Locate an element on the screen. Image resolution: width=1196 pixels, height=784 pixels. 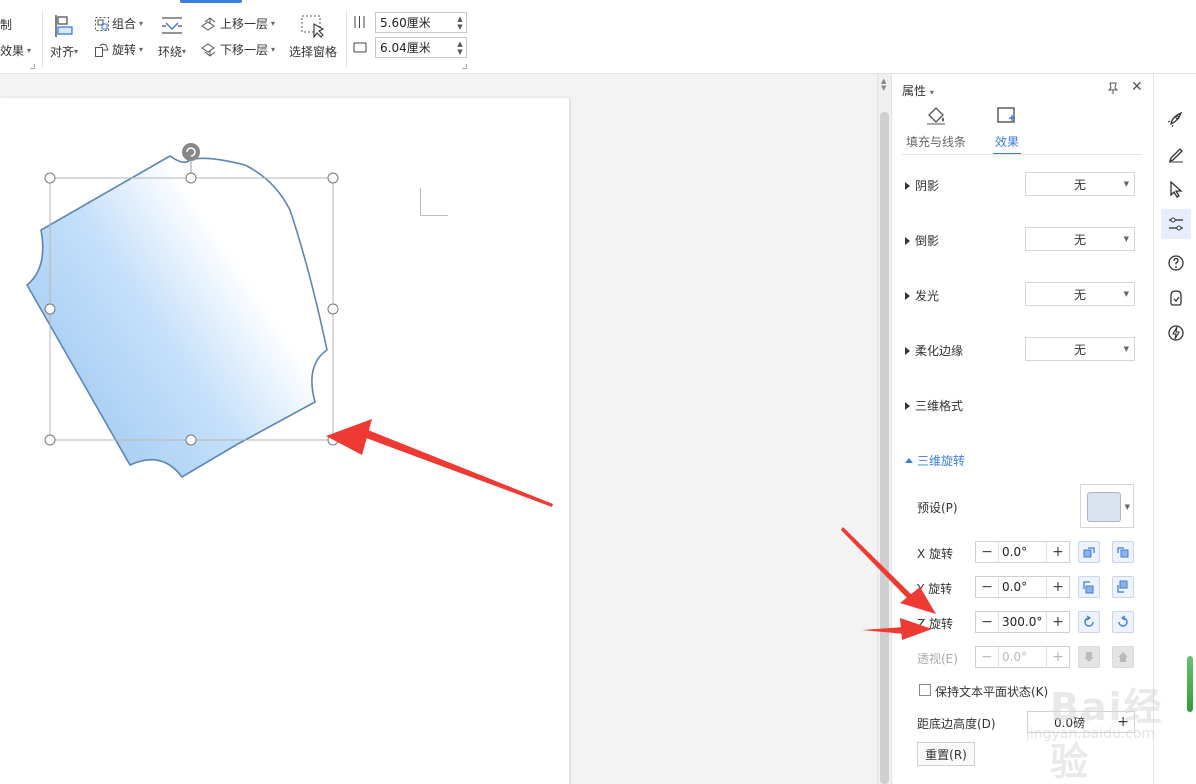
expand-arrow-icon is located at coordinates (907, 240).